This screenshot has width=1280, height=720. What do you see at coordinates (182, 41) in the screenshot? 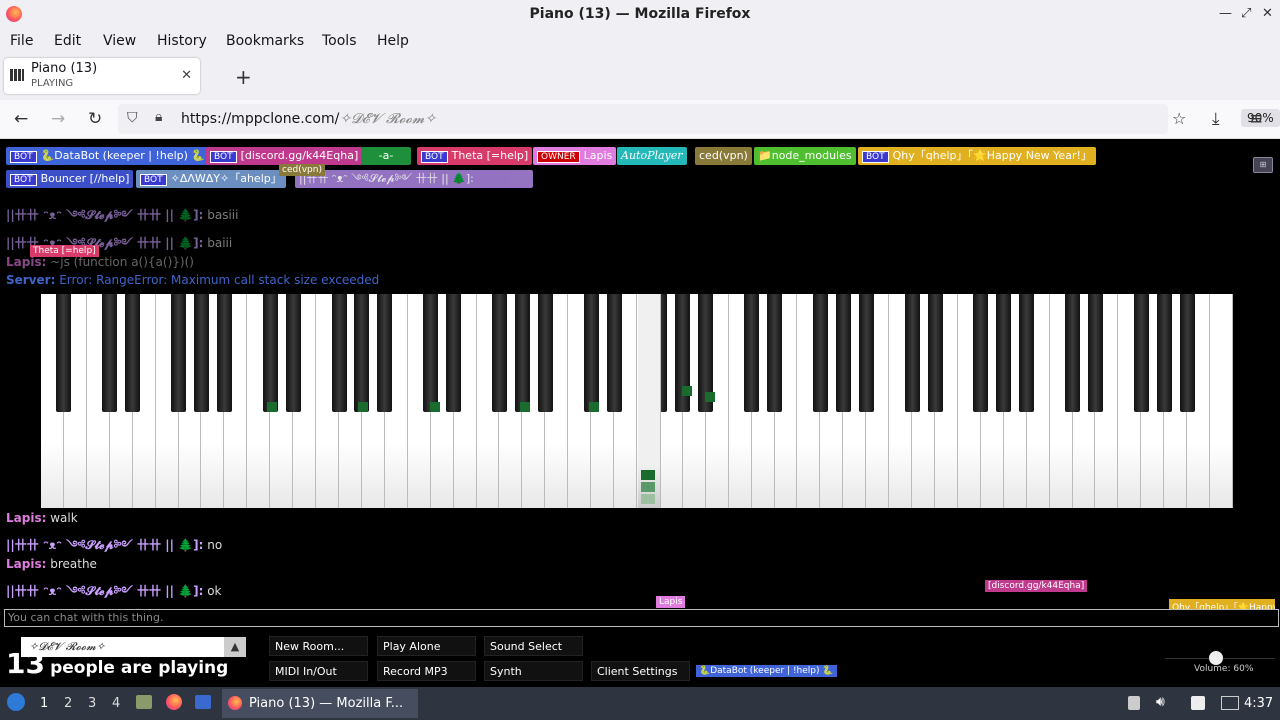
I see `menu-history: History` at bounding box center [182, 41].